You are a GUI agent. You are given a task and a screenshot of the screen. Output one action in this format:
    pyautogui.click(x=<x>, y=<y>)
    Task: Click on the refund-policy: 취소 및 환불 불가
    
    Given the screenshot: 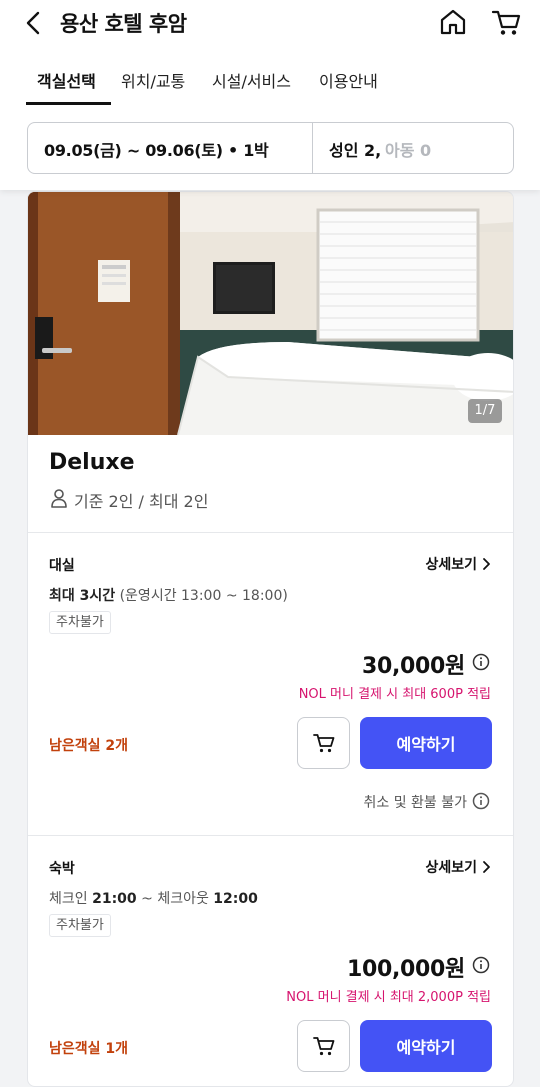 What is the action you would take?
    pyautogui.click(x=415, y=803)
    